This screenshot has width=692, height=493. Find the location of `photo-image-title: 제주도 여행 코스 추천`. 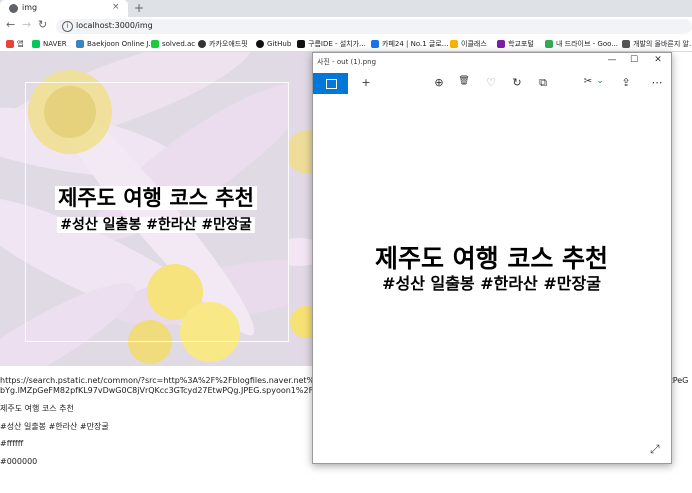

photo-image-title: 제주도 여행 코스 추천 is located at coordinates (491, 258).